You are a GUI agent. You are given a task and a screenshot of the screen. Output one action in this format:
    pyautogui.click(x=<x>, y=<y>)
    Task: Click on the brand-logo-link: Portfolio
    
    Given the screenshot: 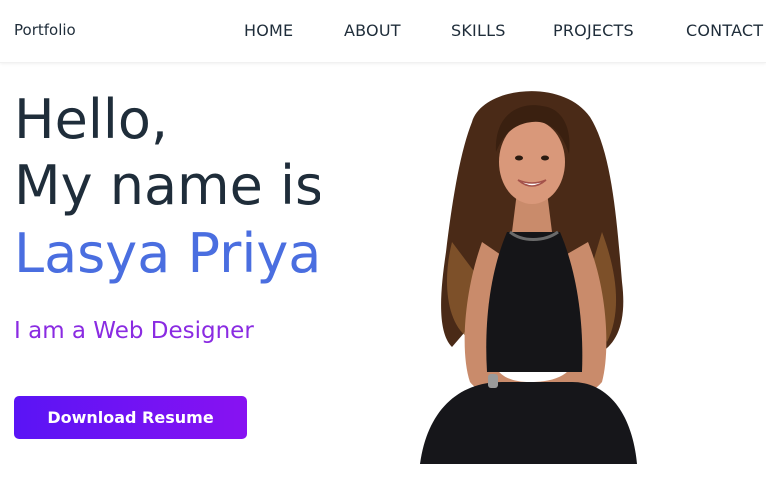 What is the action you would take?
    pyautogui.click(x=45, y=30)
    